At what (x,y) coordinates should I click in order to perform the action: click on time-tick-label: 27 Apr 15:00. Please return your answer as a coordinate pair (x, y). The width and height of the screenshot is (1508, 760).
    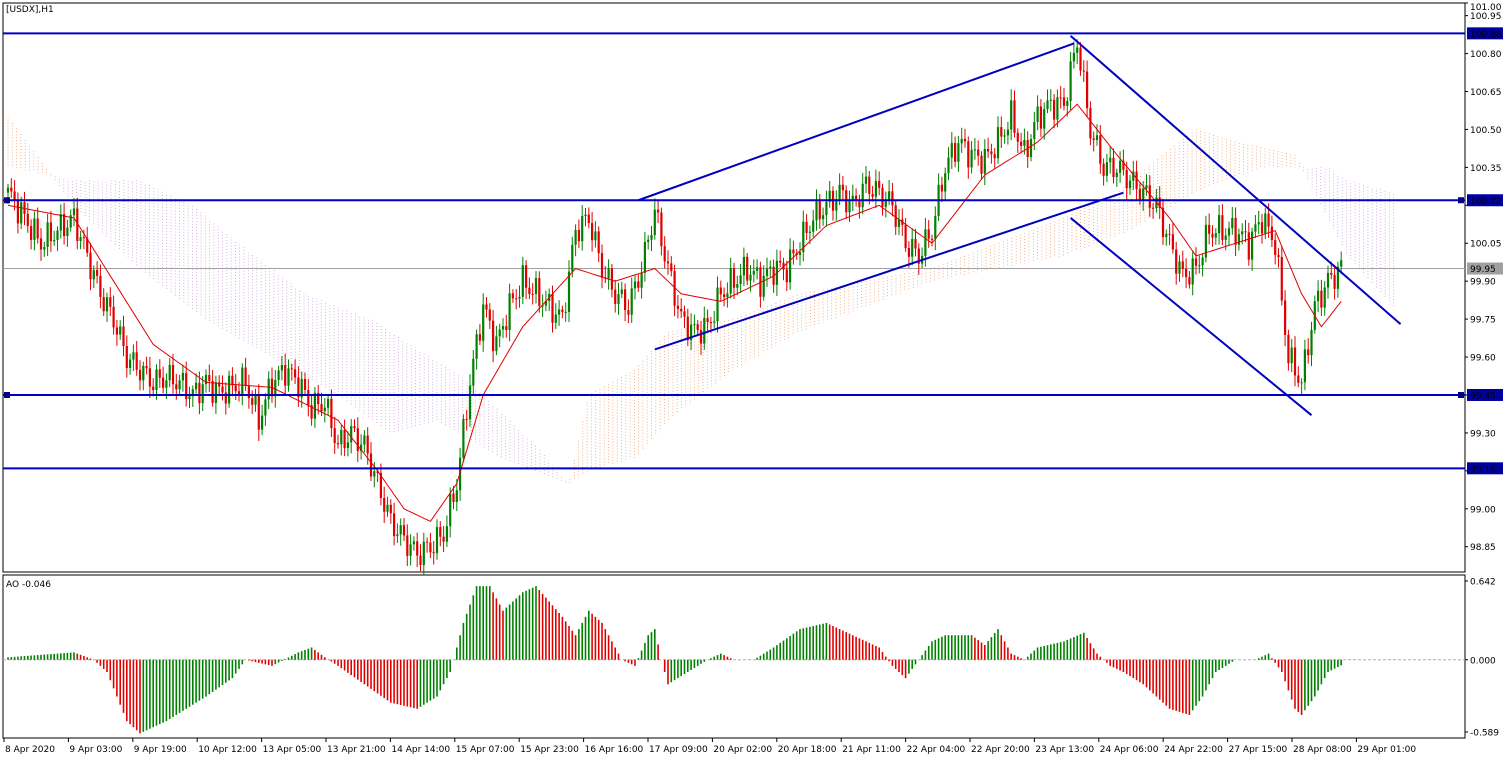
    Looking at the image, I should click on (1258, 750).